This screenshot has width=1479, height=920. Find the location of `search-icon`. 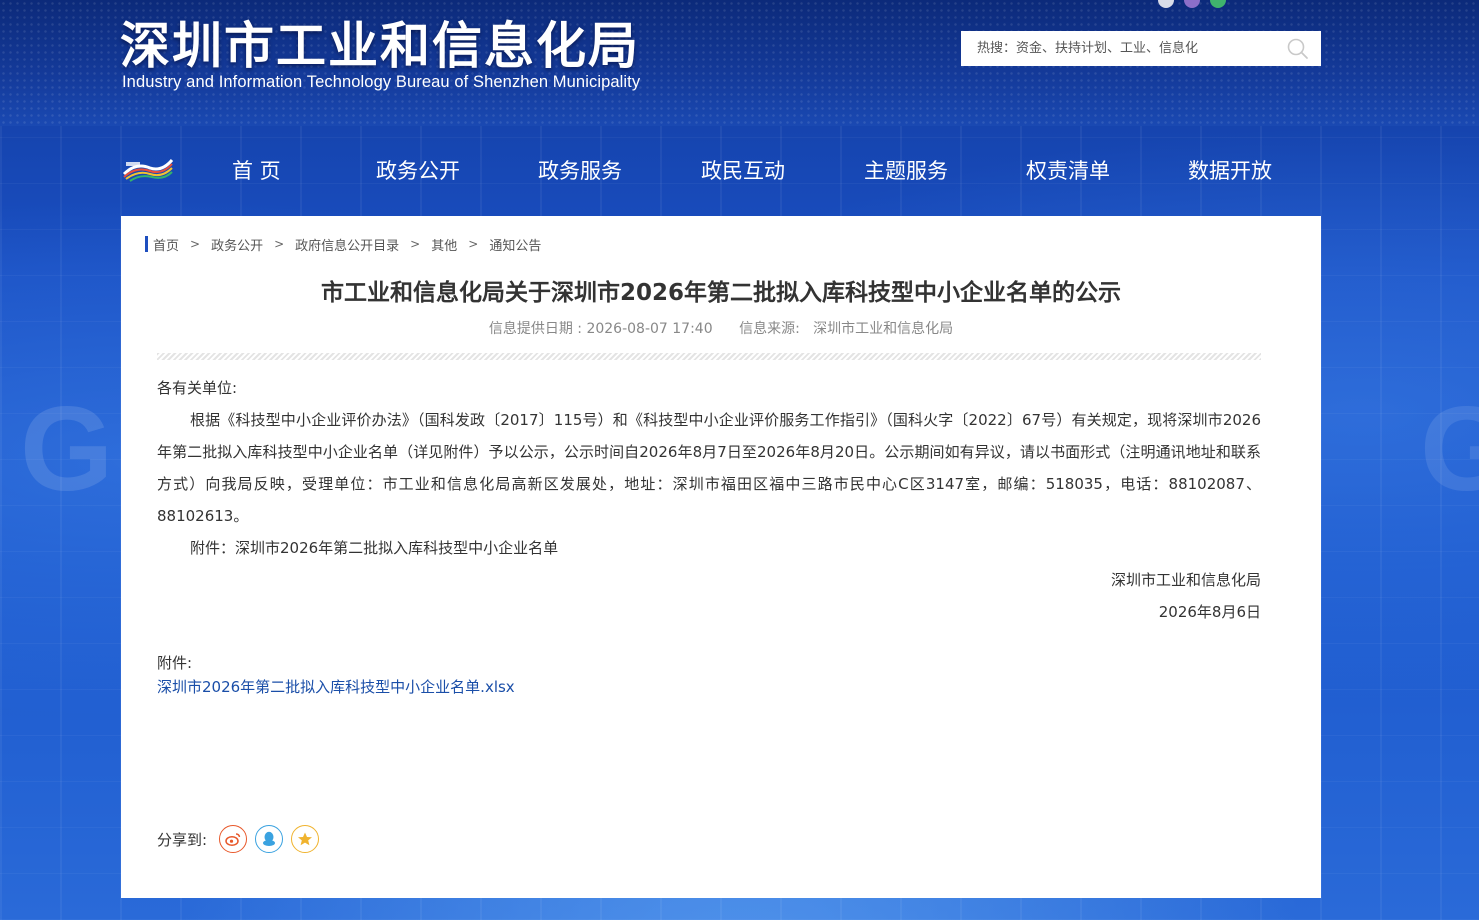

search-icon is located at coordinates (1298, 48).